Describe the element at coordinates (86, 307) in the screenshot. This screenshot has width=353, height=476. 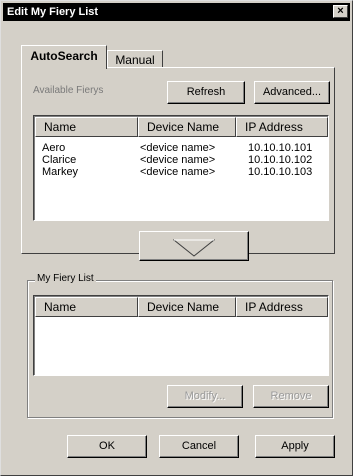
I see `my-column-header-name: Name` at that location.